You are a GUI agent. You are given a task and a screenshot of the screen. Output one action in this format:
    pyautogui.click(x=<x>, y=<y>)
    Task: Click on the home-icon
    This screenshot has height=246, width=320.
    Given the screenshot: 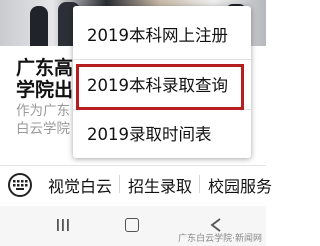 What is the action you would take?
    pyautogui.click(x=132, y=225)
    